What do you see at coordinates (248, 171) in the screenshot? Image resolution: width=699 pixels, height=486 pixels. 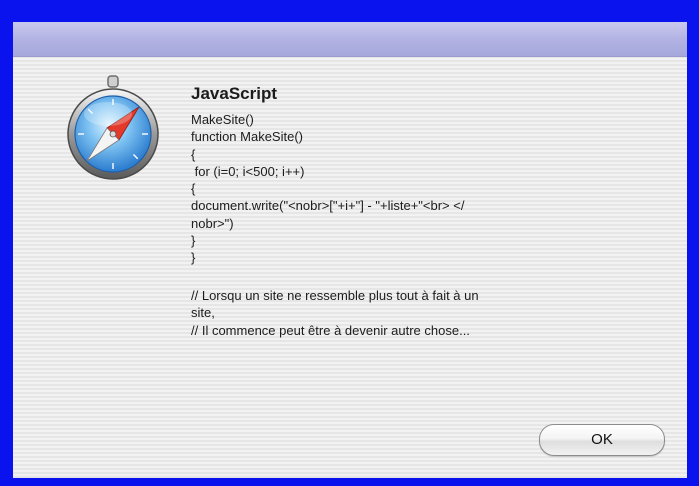 I see `code-line: for (i=0; i<500; i++)` at bounding box center [248, 171].